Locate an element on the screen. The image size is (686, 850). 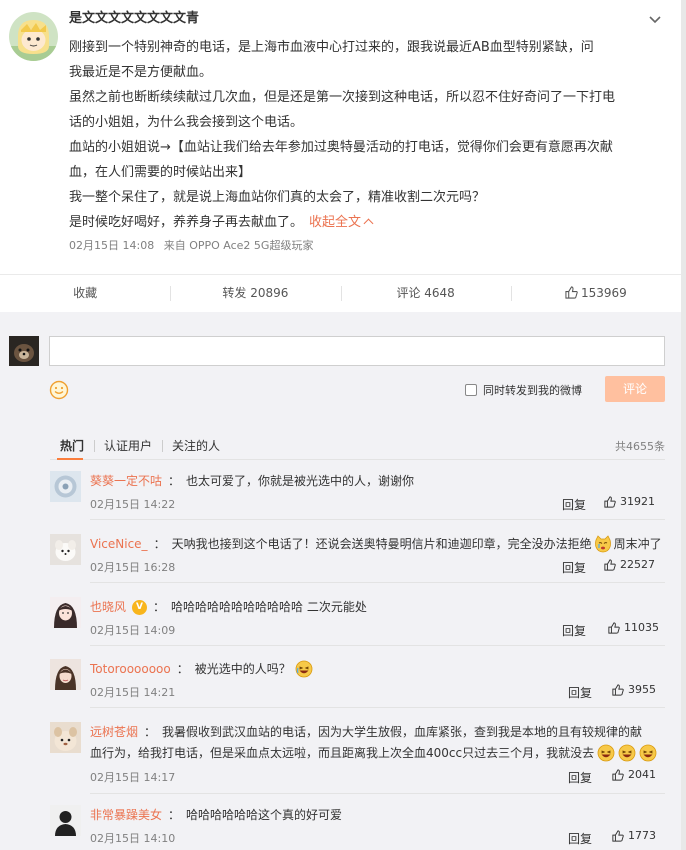
comment-text: 哈哈哈哈哈哈这个真的好可爱 is located at coordinates (264, 815).